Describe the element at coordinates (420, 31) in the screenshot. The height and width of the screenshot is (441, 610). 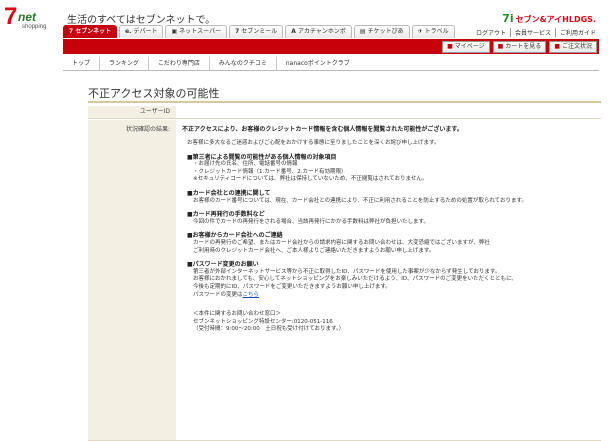
I see `airplane-icon: ✈` at that location.